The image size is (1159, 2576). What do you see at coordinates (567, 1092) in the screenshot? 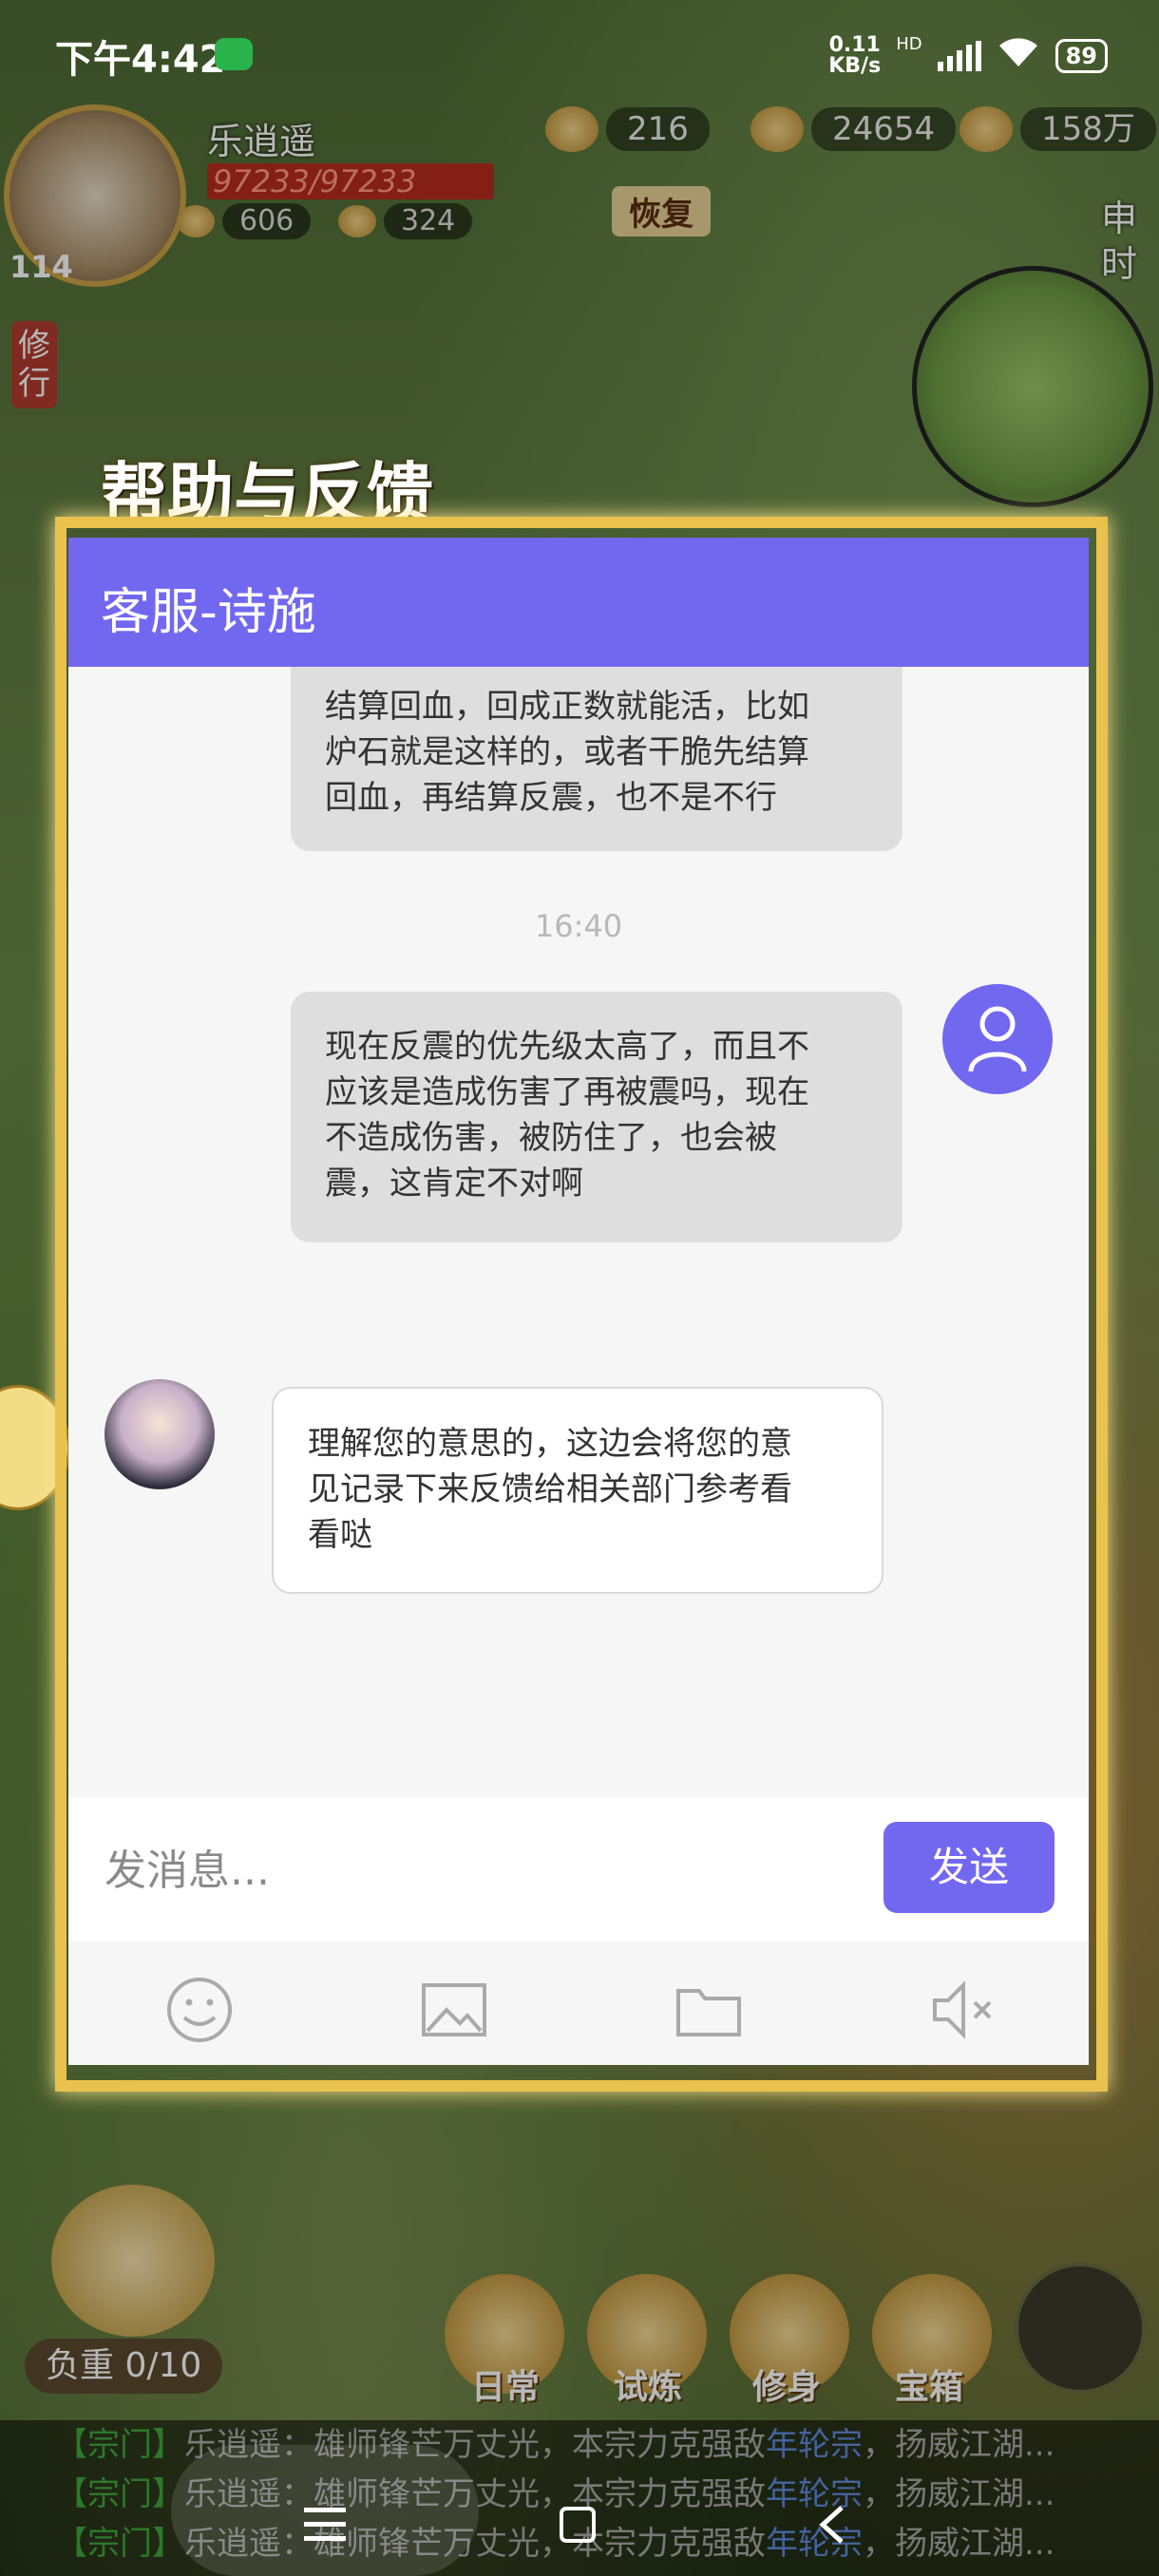
I see `message-line: 应该是造成伤害了再被震吗，现在` at bounding box center [567, 1092].